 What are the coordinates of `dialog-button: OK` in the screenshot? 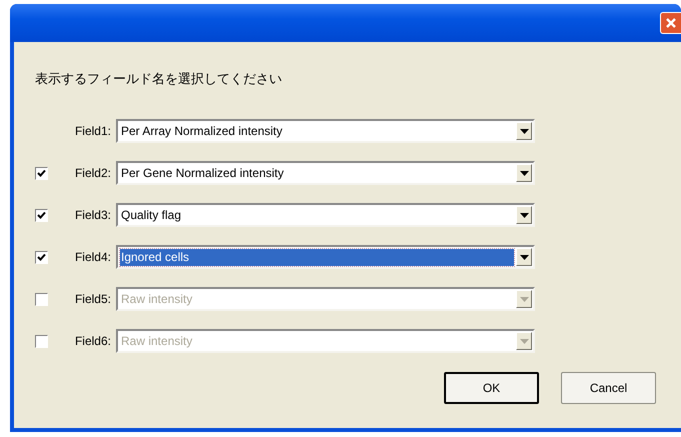 It's located at (491, 388).